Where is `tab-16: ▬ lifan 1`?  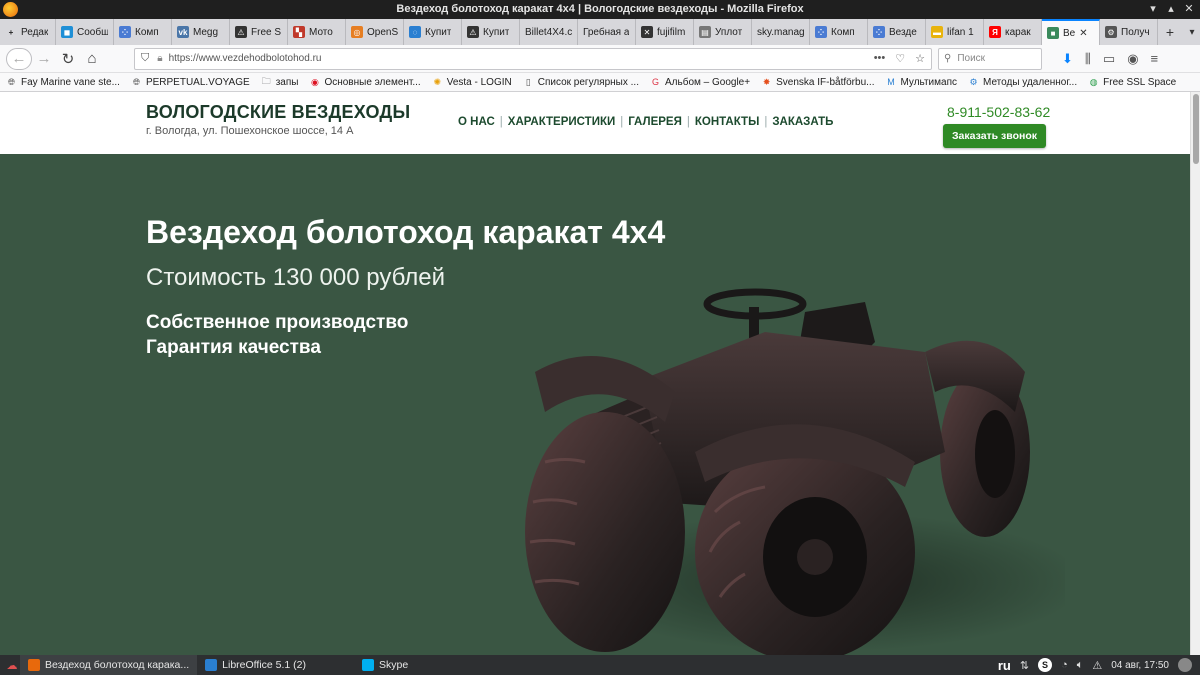 tab-16: ▬ lifan 1 is located at coordinates (955, 32).